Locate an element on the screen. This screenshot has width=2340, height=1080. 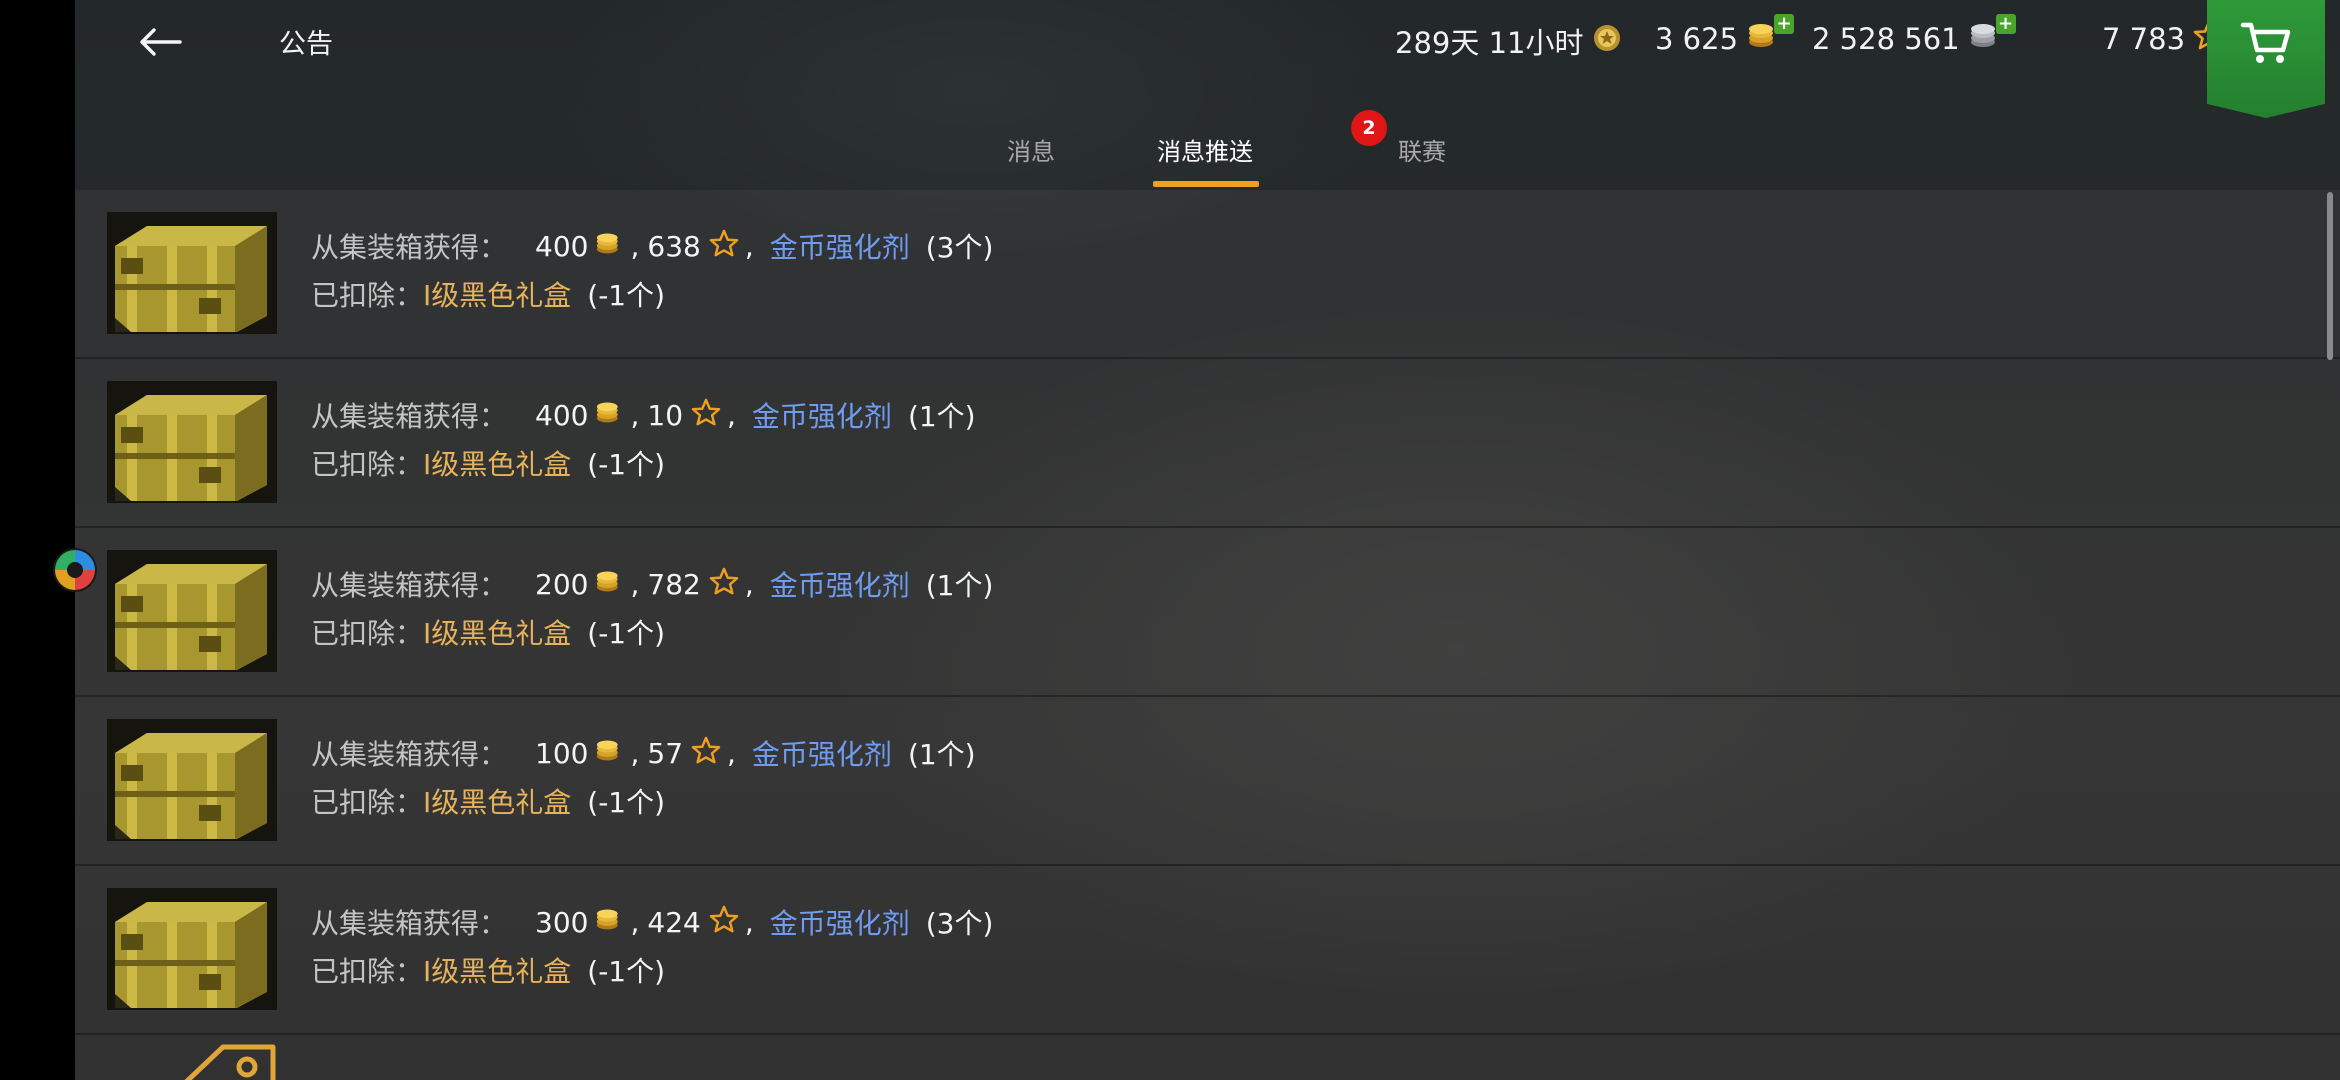
premium-timer-value: 289天 11小时 is located at coordinates (1489, 43).